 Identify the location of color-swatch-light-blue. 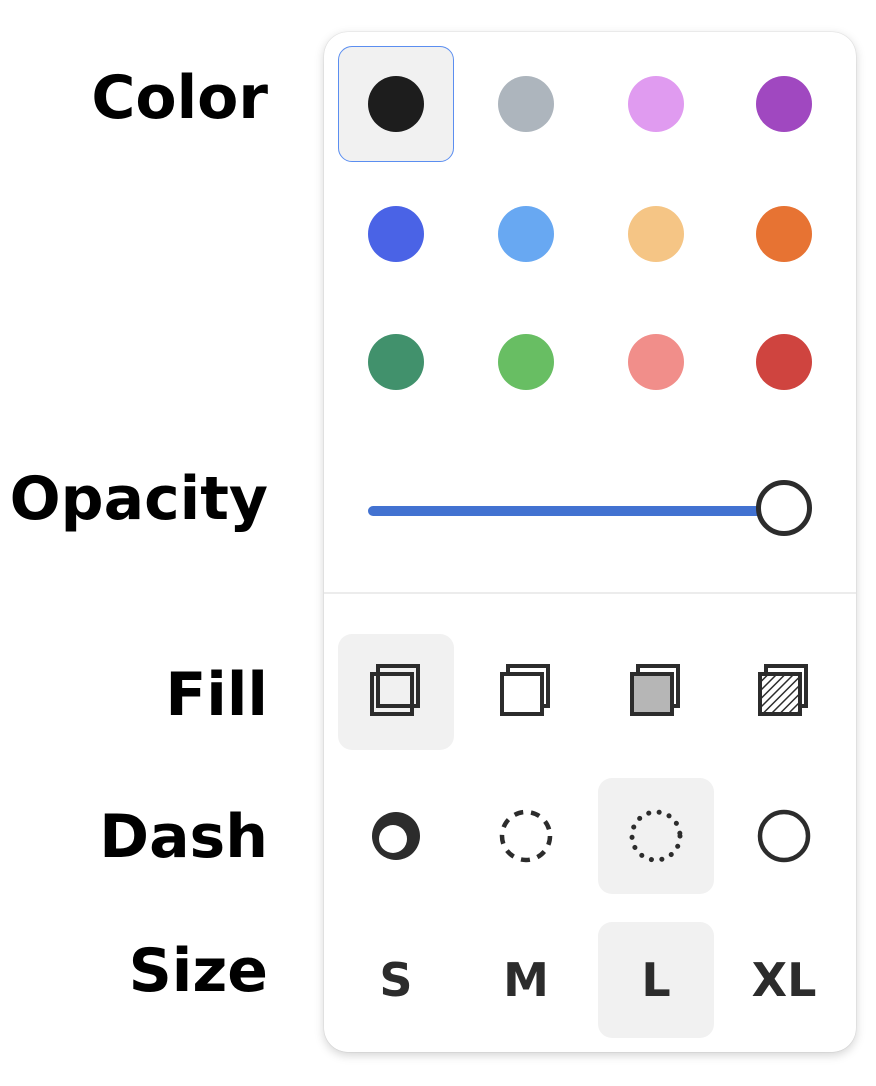
(526, 234).